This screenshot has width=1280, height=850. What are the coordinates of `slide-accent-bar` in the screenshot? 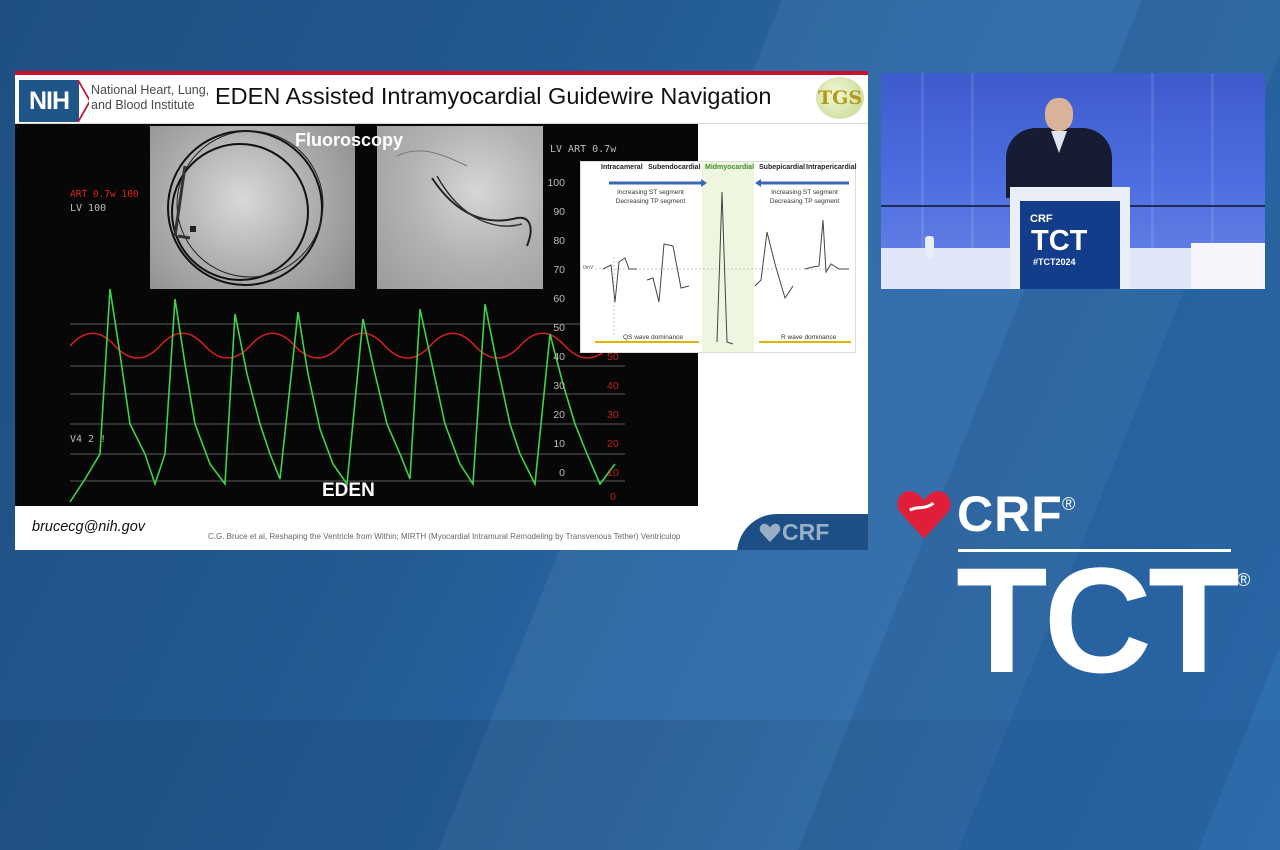 It's located at (441, 73).